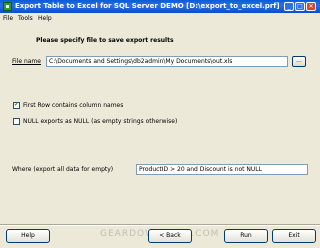  I want to click on first-row-checkbox, so click(16, 105).